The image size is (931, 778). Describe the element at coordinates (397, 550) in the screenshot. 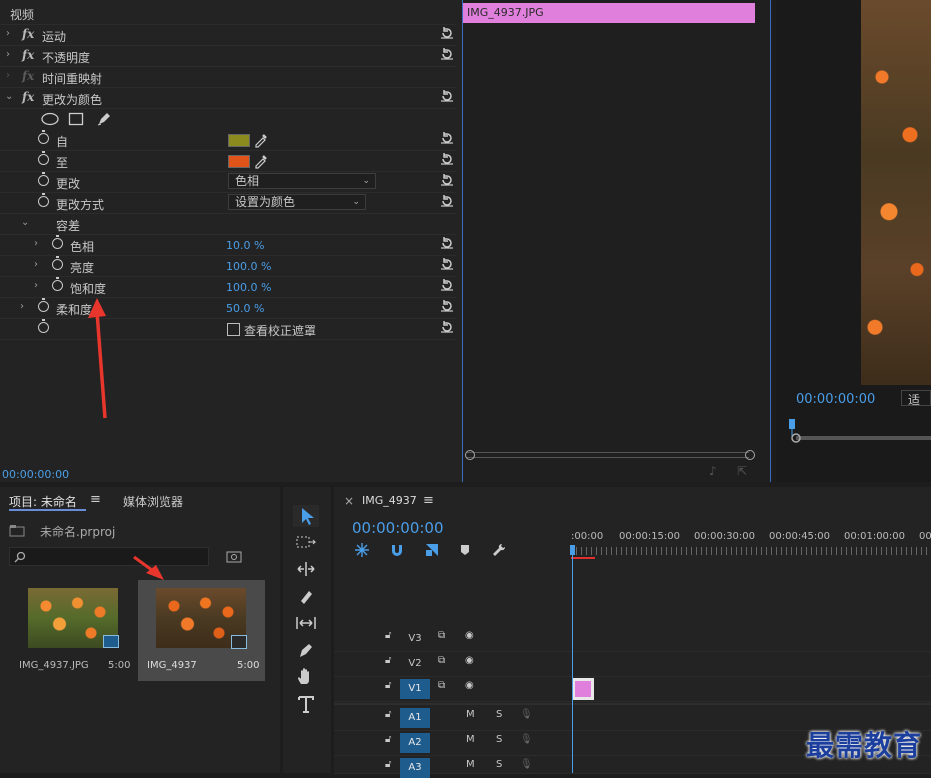

I see `snap-magnet-icon` at that location.